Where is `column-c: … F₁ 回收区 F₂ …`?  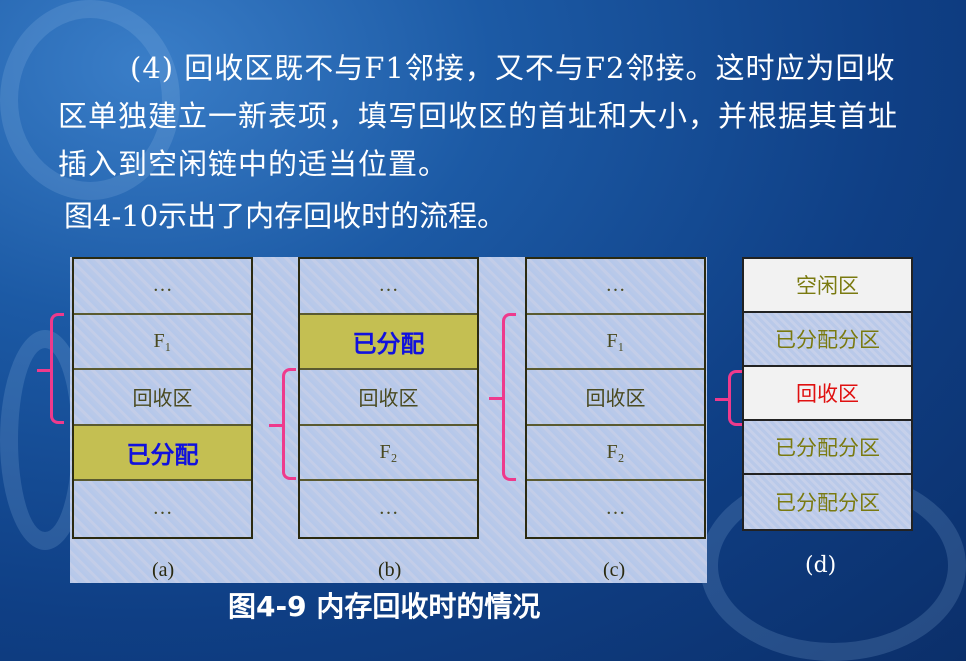 column-c: … F₁ 回收区 F₂ … is located at coordinates (615, 398).